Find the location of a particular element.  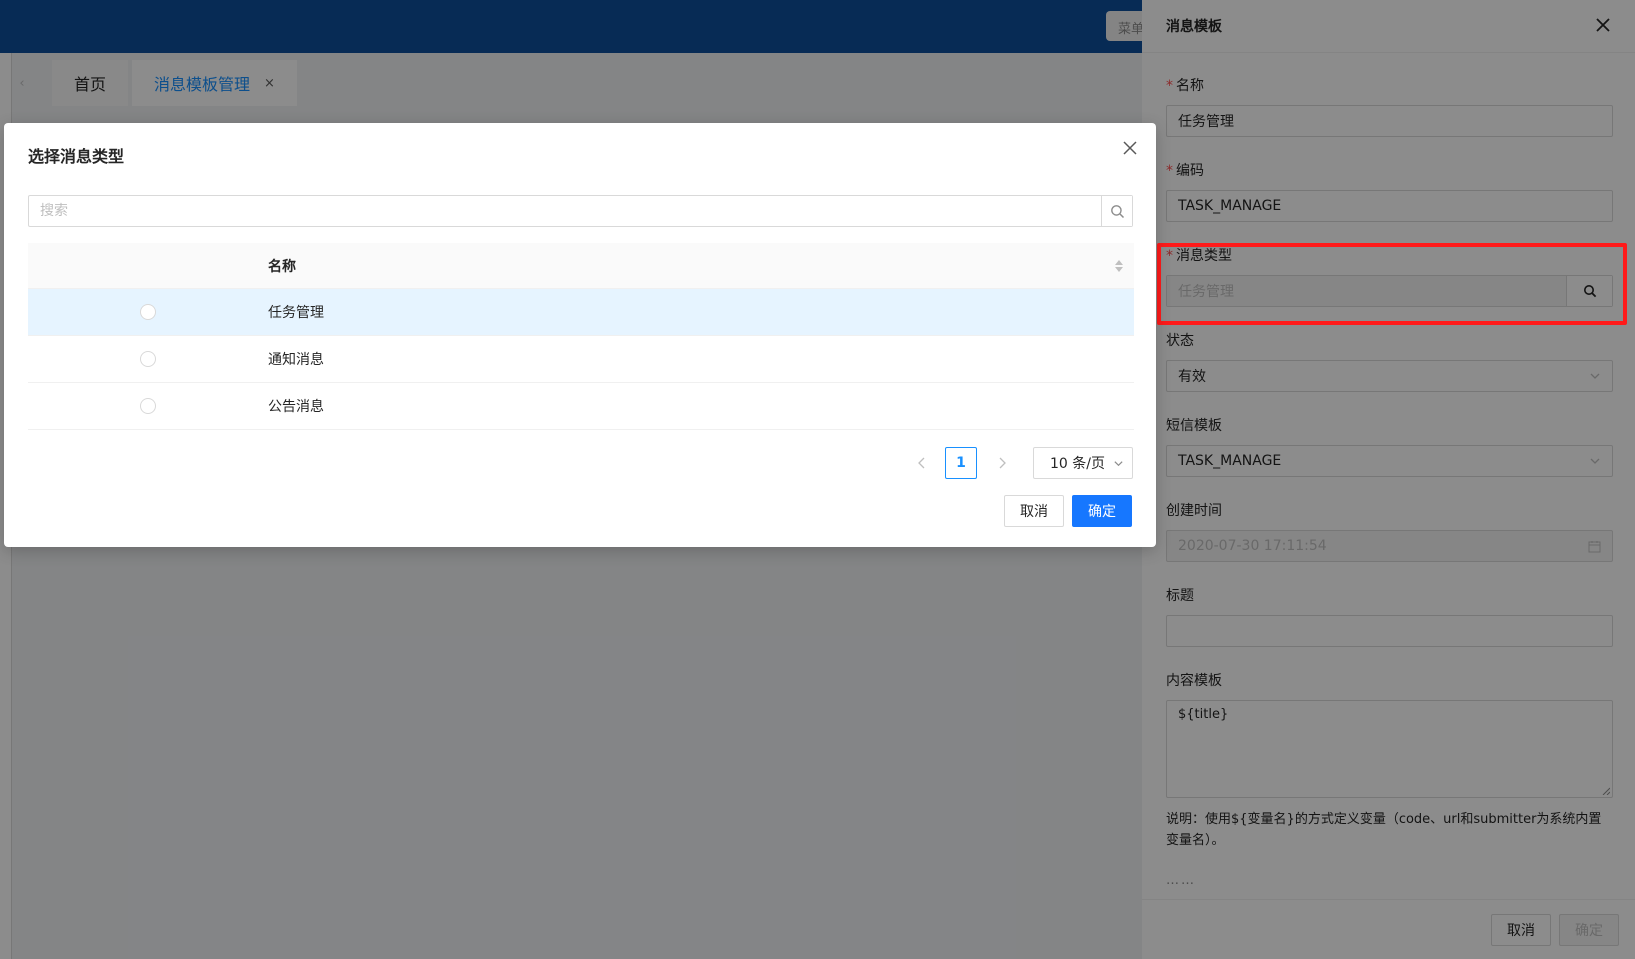

search-button is located at coordinates (1116, 211).